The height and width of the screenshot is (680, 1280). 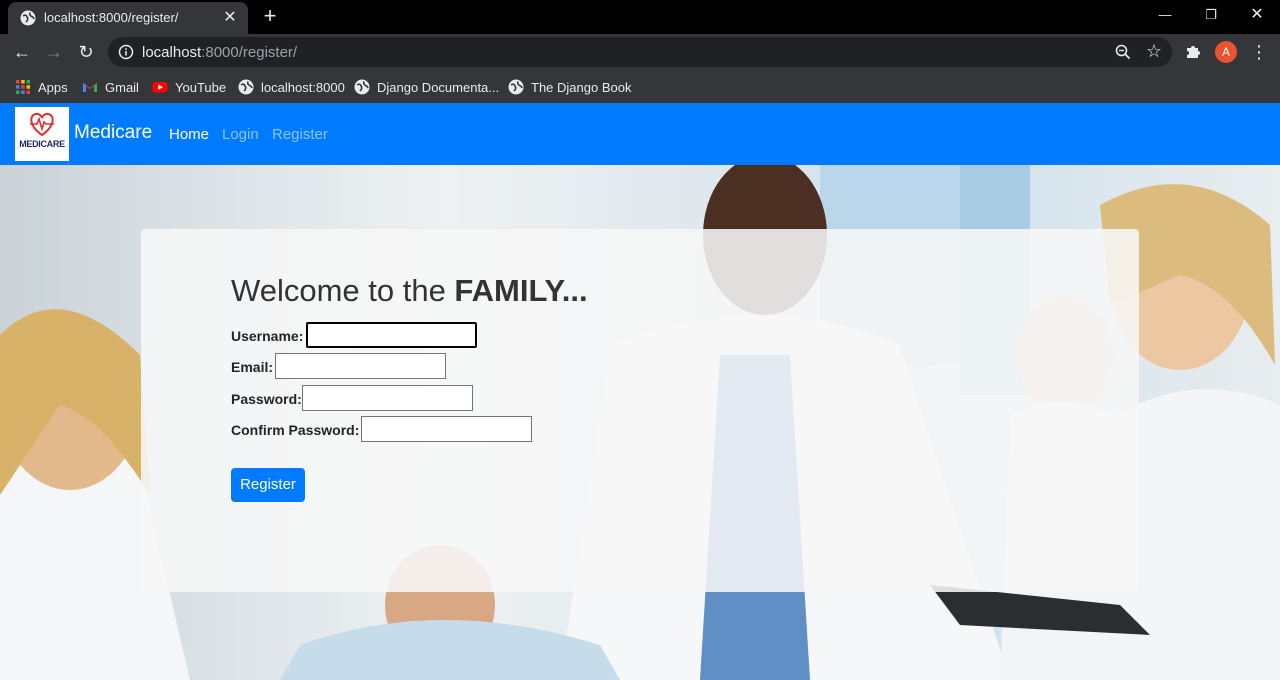 What do you see at coordinates (360, 366) in the screenshot?
I see `email-input` at bounding box center [360, 366].